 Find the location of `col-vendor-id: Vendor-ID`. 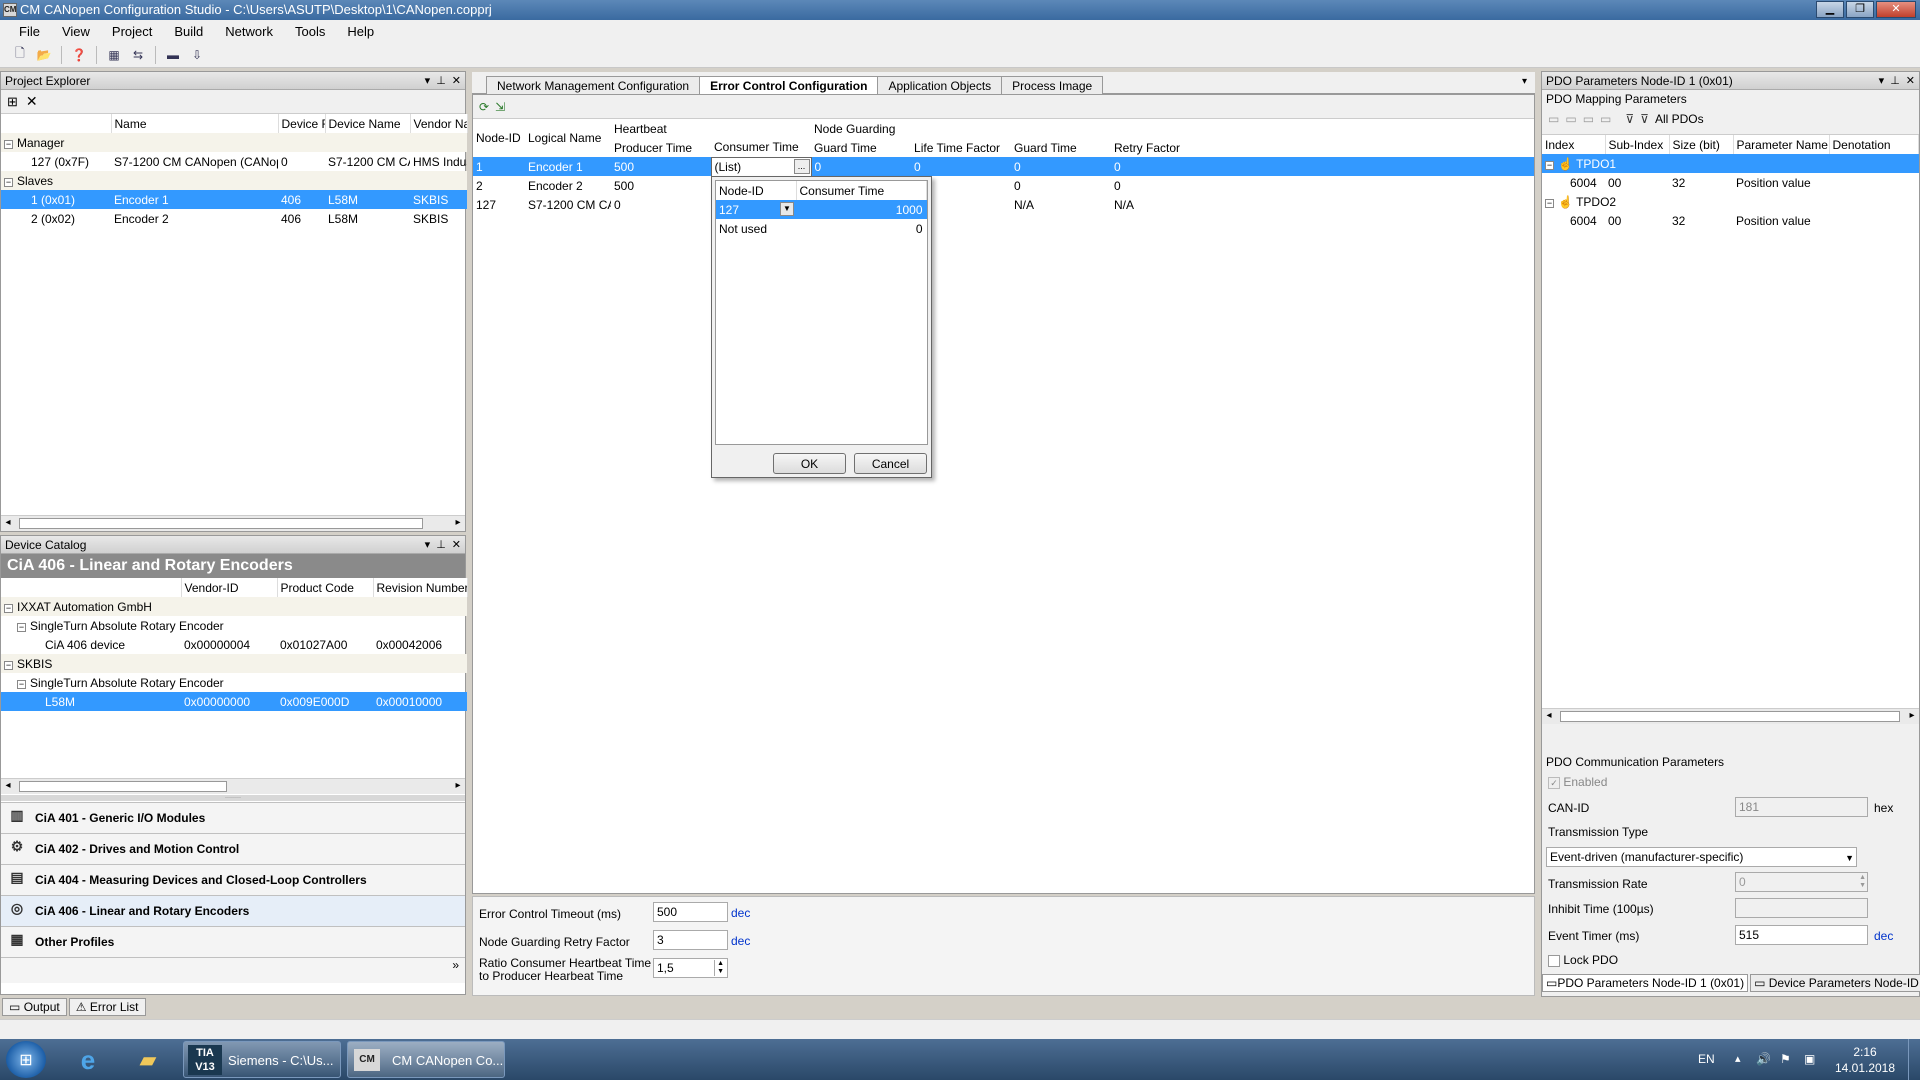

col-vendor-id: Vendor-ID is located at coordinates (229, 587).